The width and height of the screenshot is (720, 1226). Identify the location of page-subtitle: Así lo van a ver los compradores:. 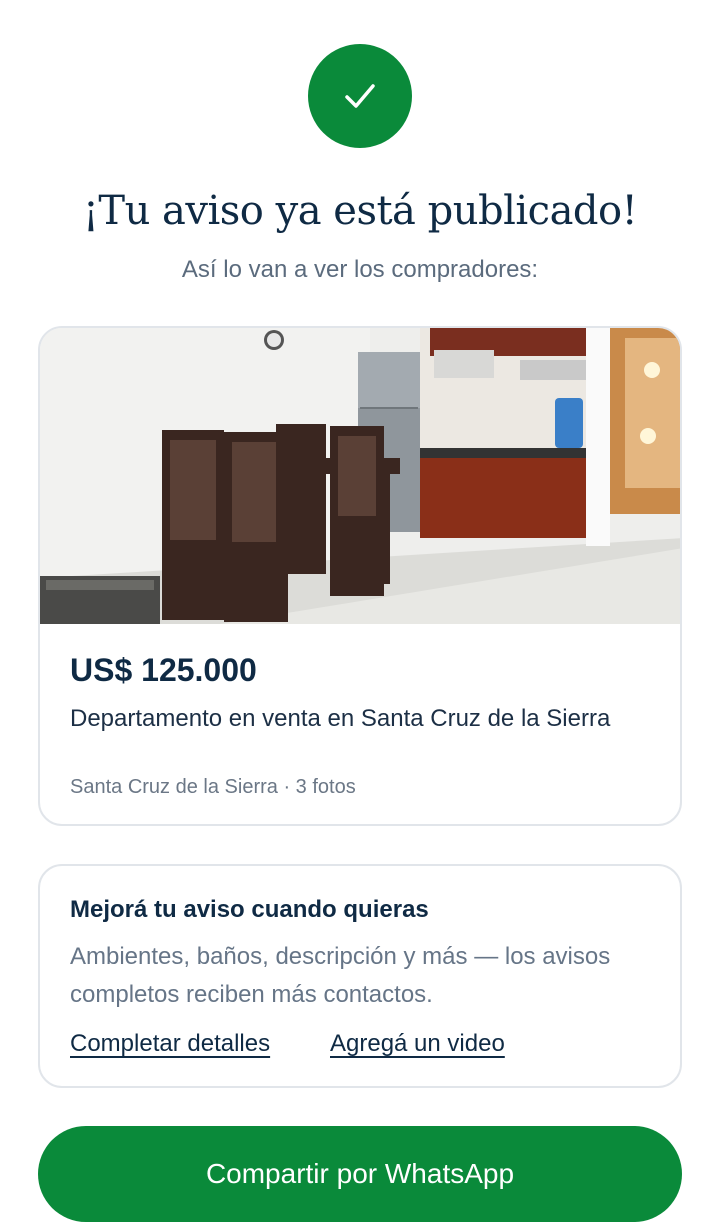
(360, 269).